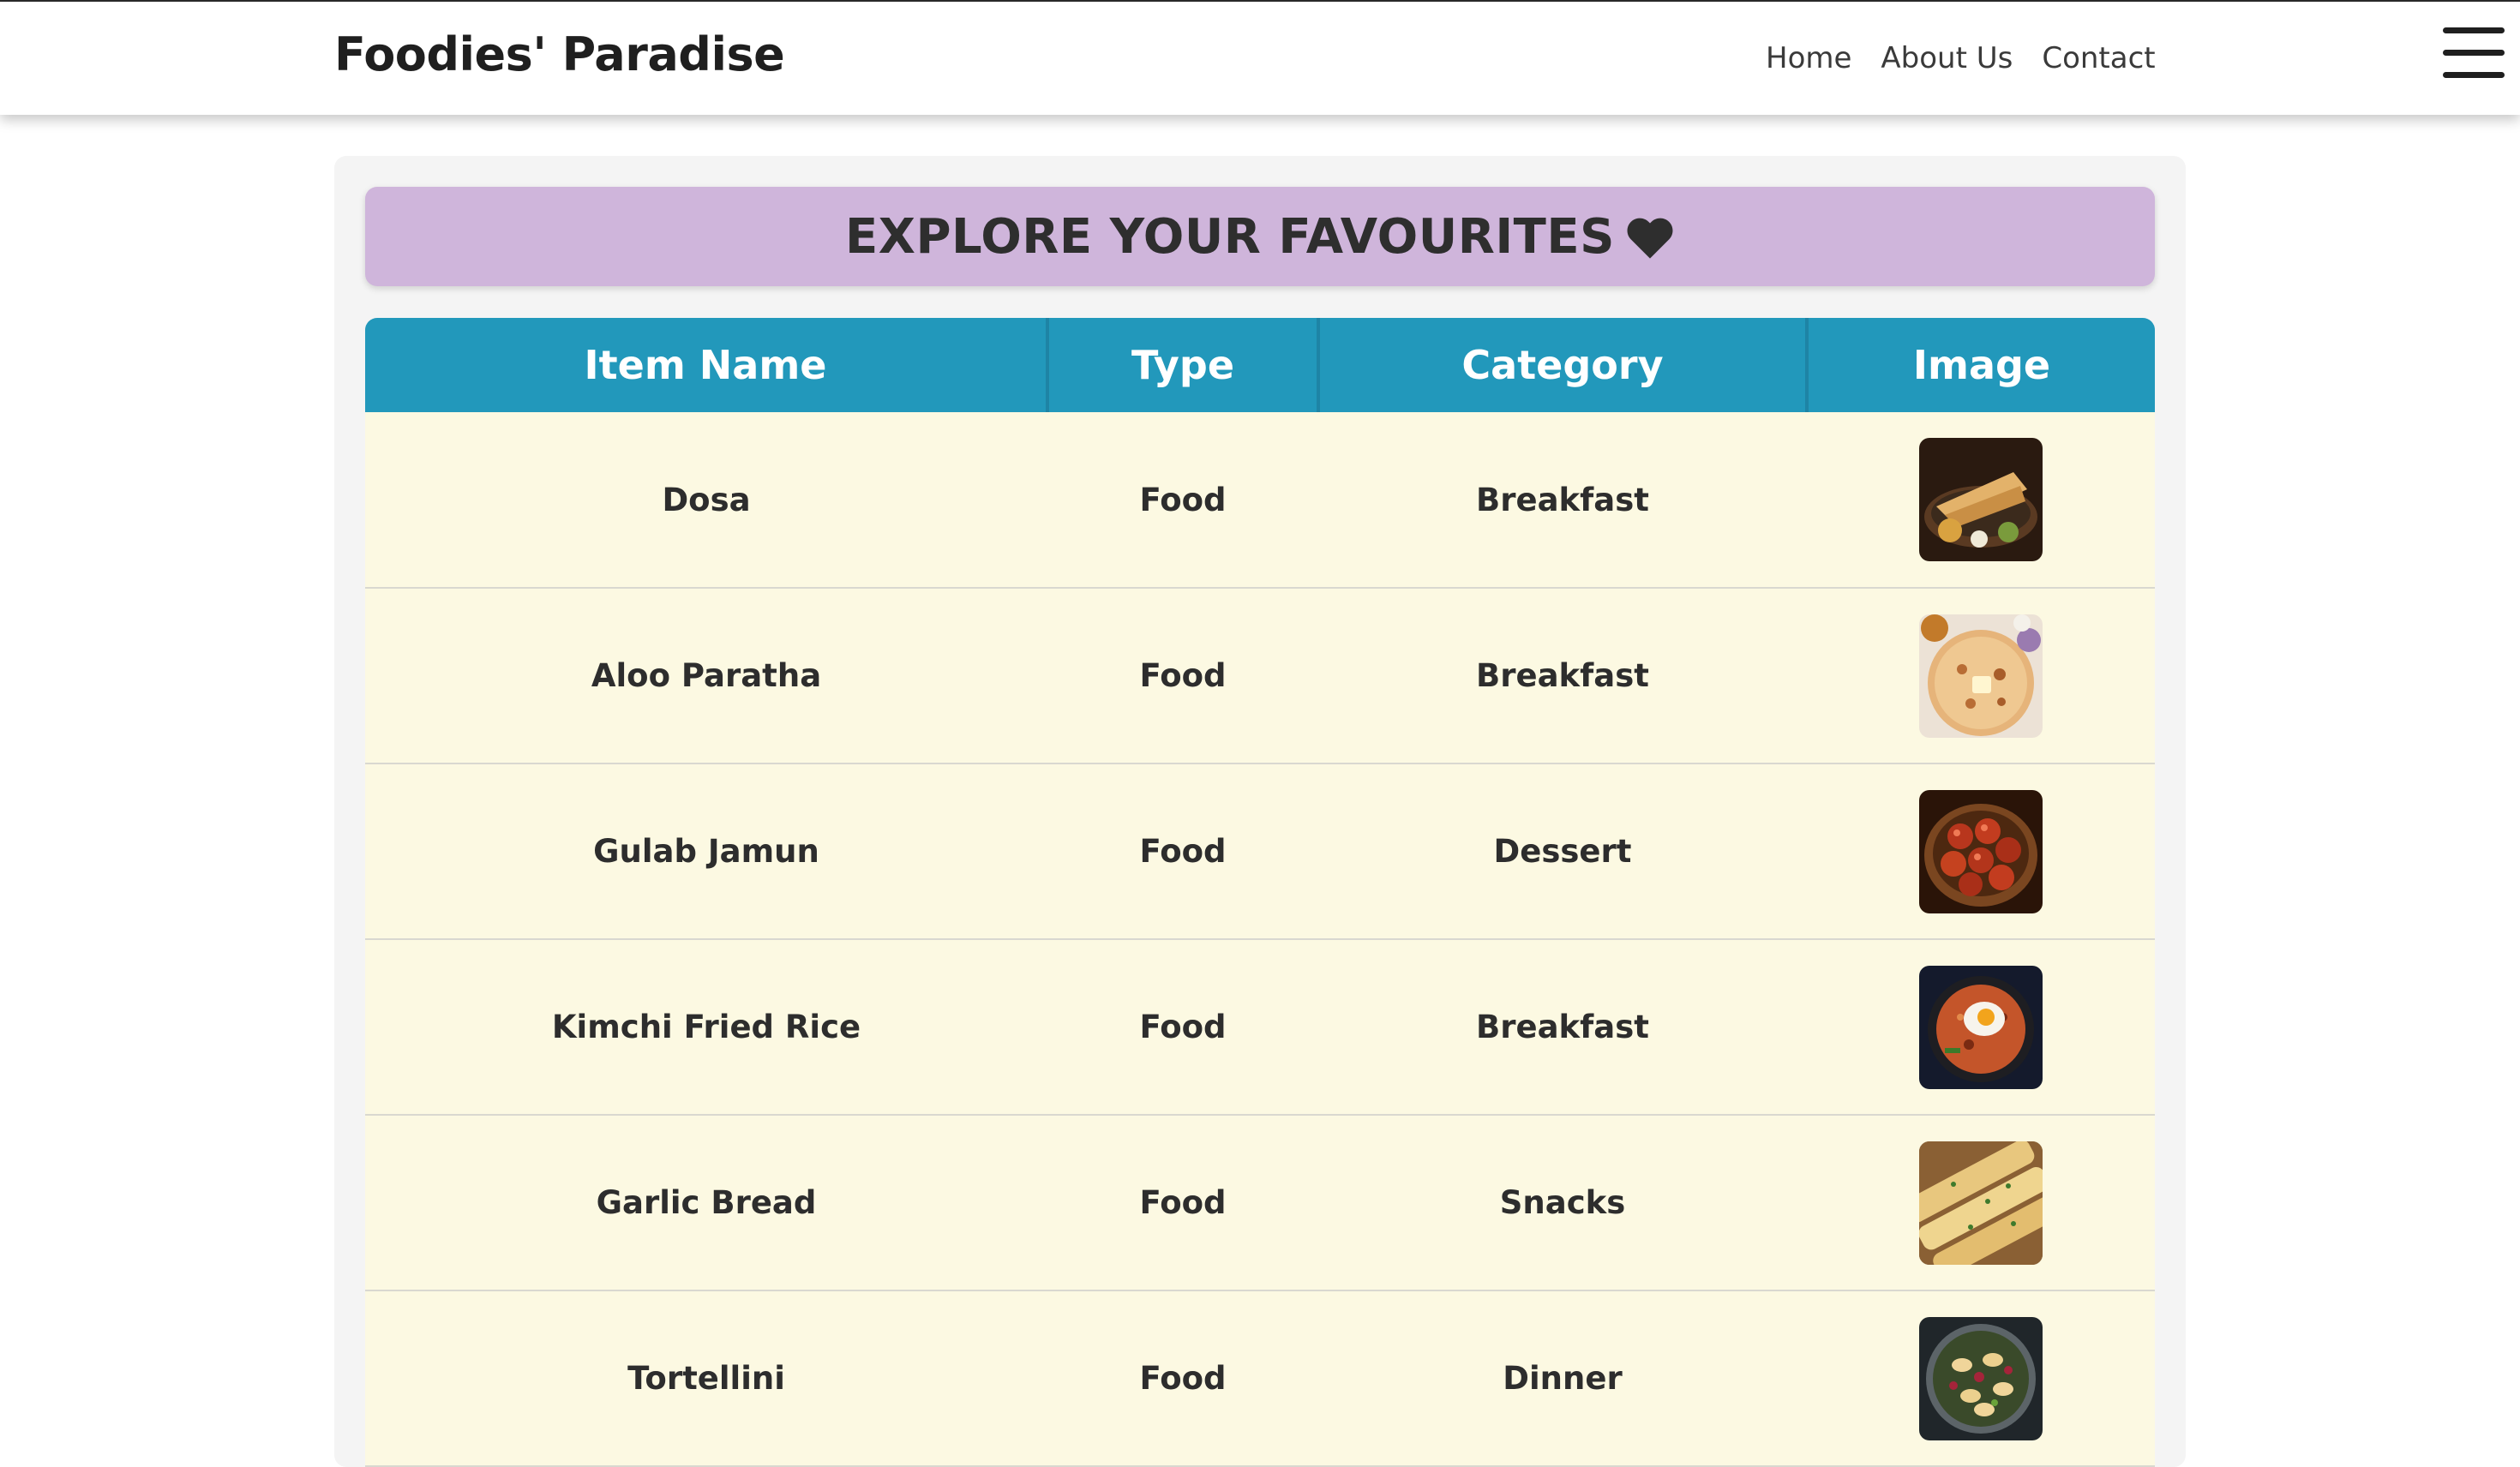  Describe the element at coordinates (706, 1202) in the screenshot. I see `cell-item-name: Garlic Bread` at that location.